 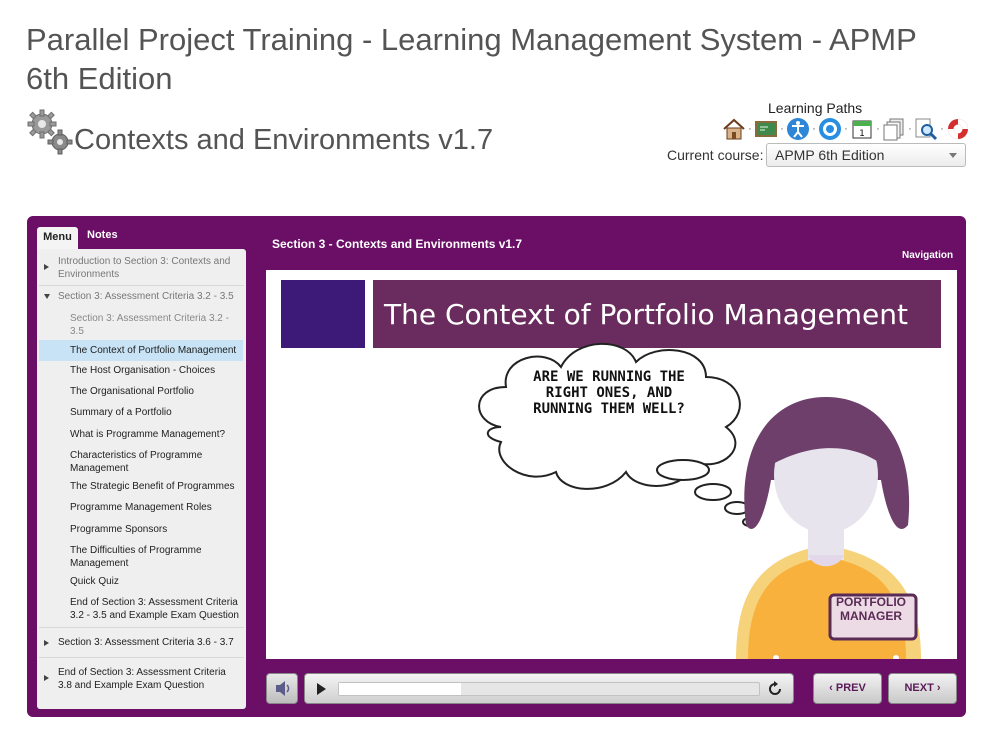 I want to click on menu-section-3-2: Section 3: Assessment Criteria 3.2 - 3.5, so click(x=150, y=296).